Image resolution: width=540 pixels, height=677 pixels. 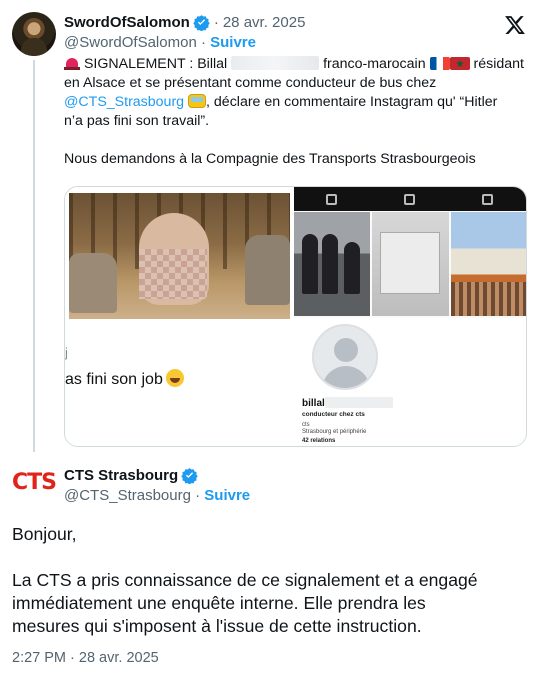 I want to click on tweet-timestamp: 2:27 PM · 28 avr. 2025, so click(x=85, y=658).